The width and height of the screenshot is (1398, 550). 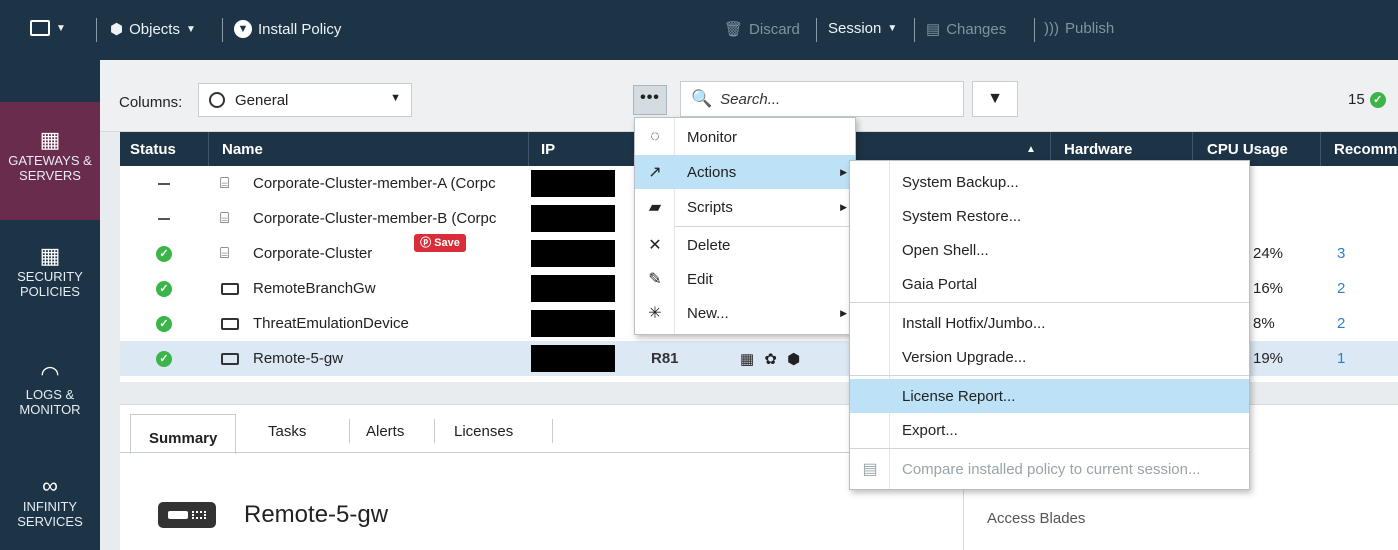 What do you see at coordinates (298, 358) in the screenshot?
I see `row-name: Remote-5-gw` at bounding box center [298, 358].